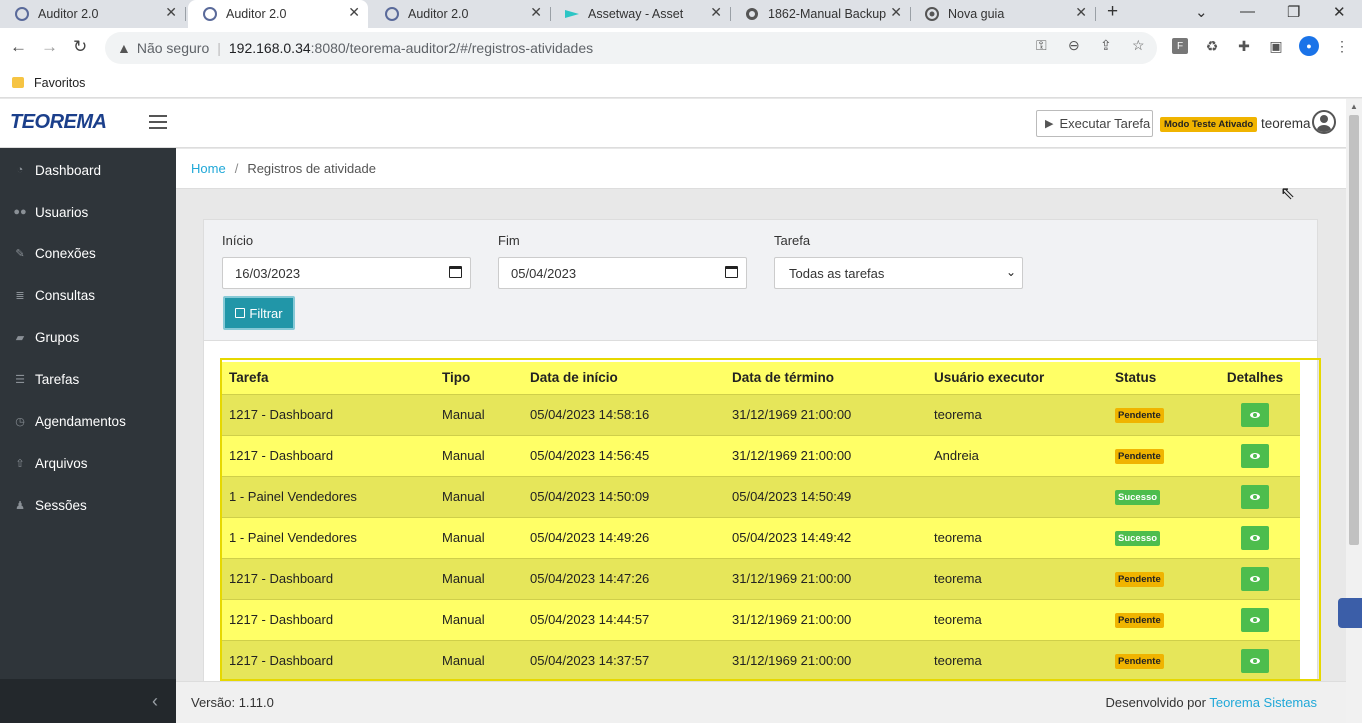 Image resolution: width=1362 pixels, height=723 pixels. What do you see at coordinates (20, 170) in the screenshot?
I see `dashboard-icon: ◔` at bounding box center [20, 170].